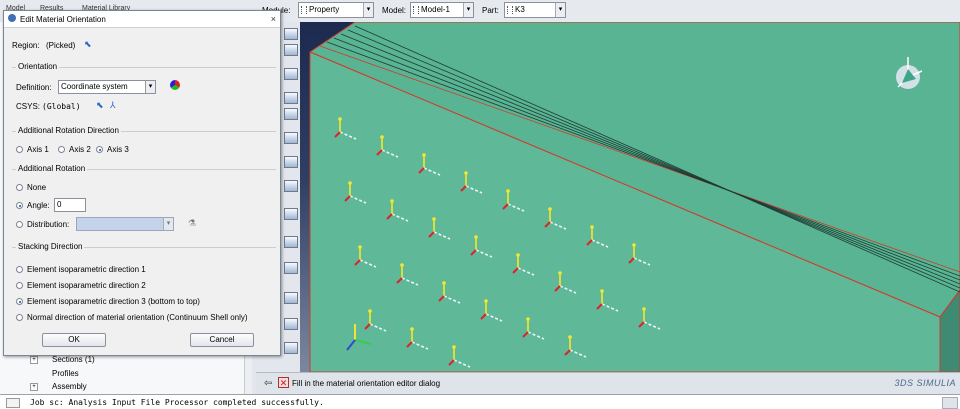  Describe the element at coordinates (19, 149) in the screenshot. I see `axis1-radio` at that location.